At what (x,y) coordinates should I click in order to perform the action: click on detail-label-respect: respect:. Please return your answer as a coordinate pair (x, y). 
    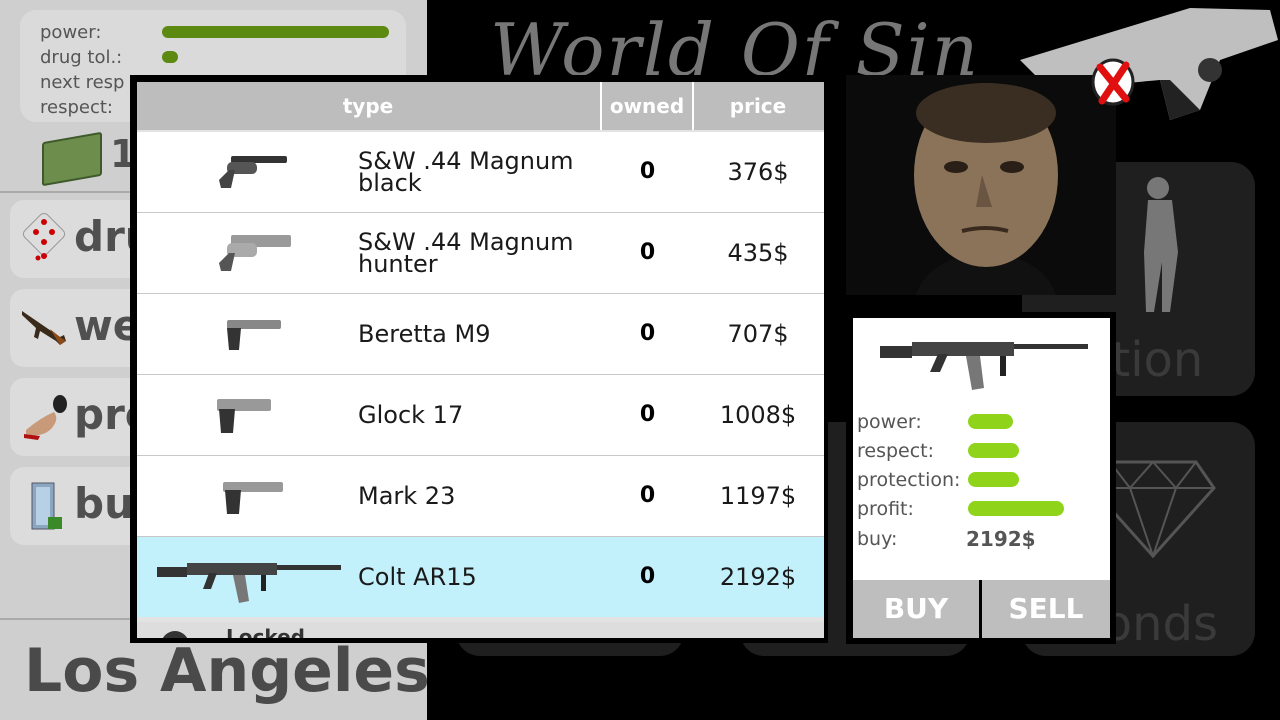
    Looking at the image, I should click on (896, 451).